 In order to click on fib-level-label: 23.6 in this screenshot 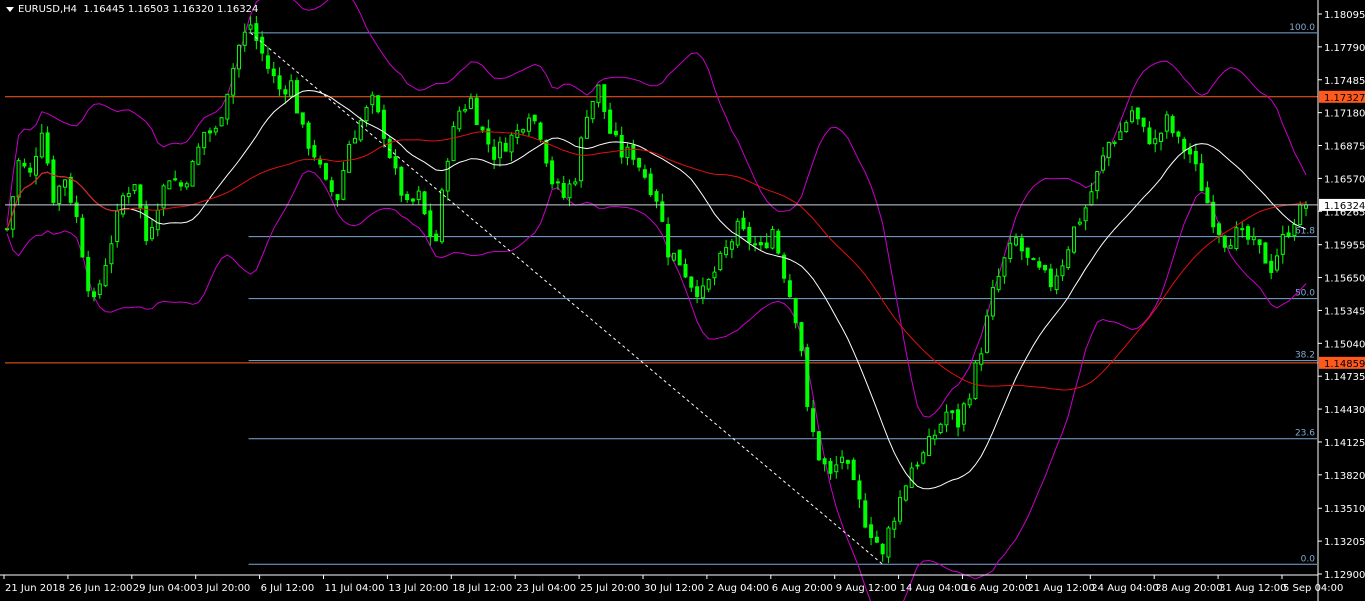, I will do `click(1305, 434)`.